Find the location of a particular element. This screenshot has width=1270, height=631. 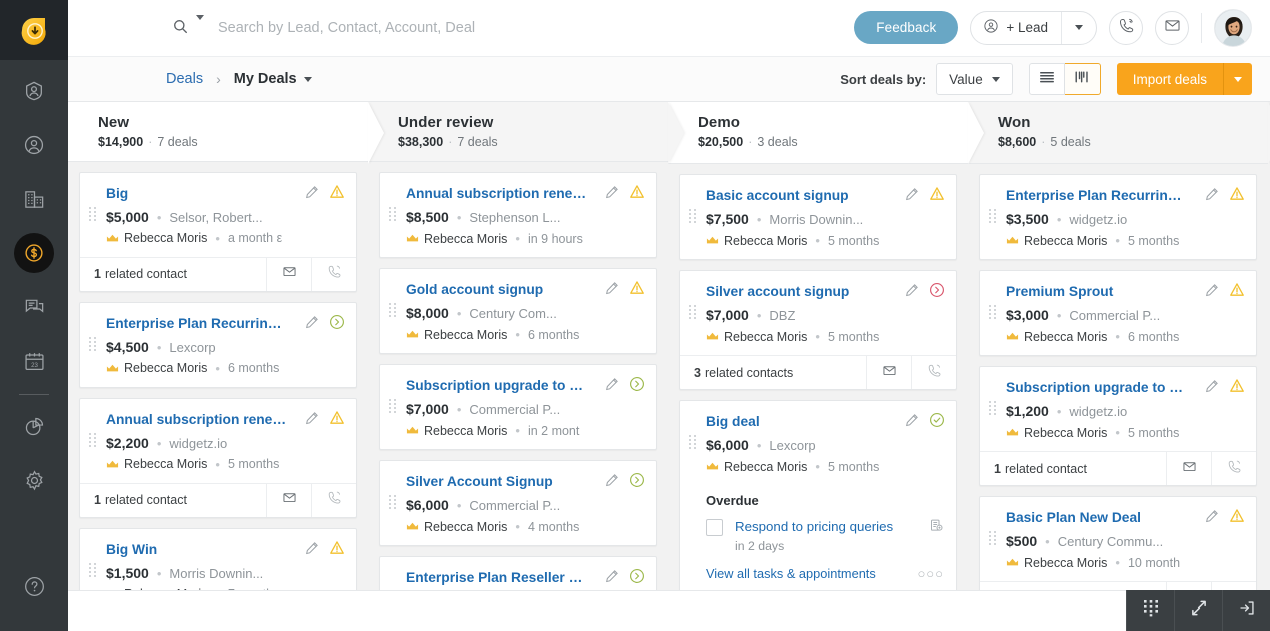

add-lead-chevron-down-icon is located at coordinates (1079, 28).